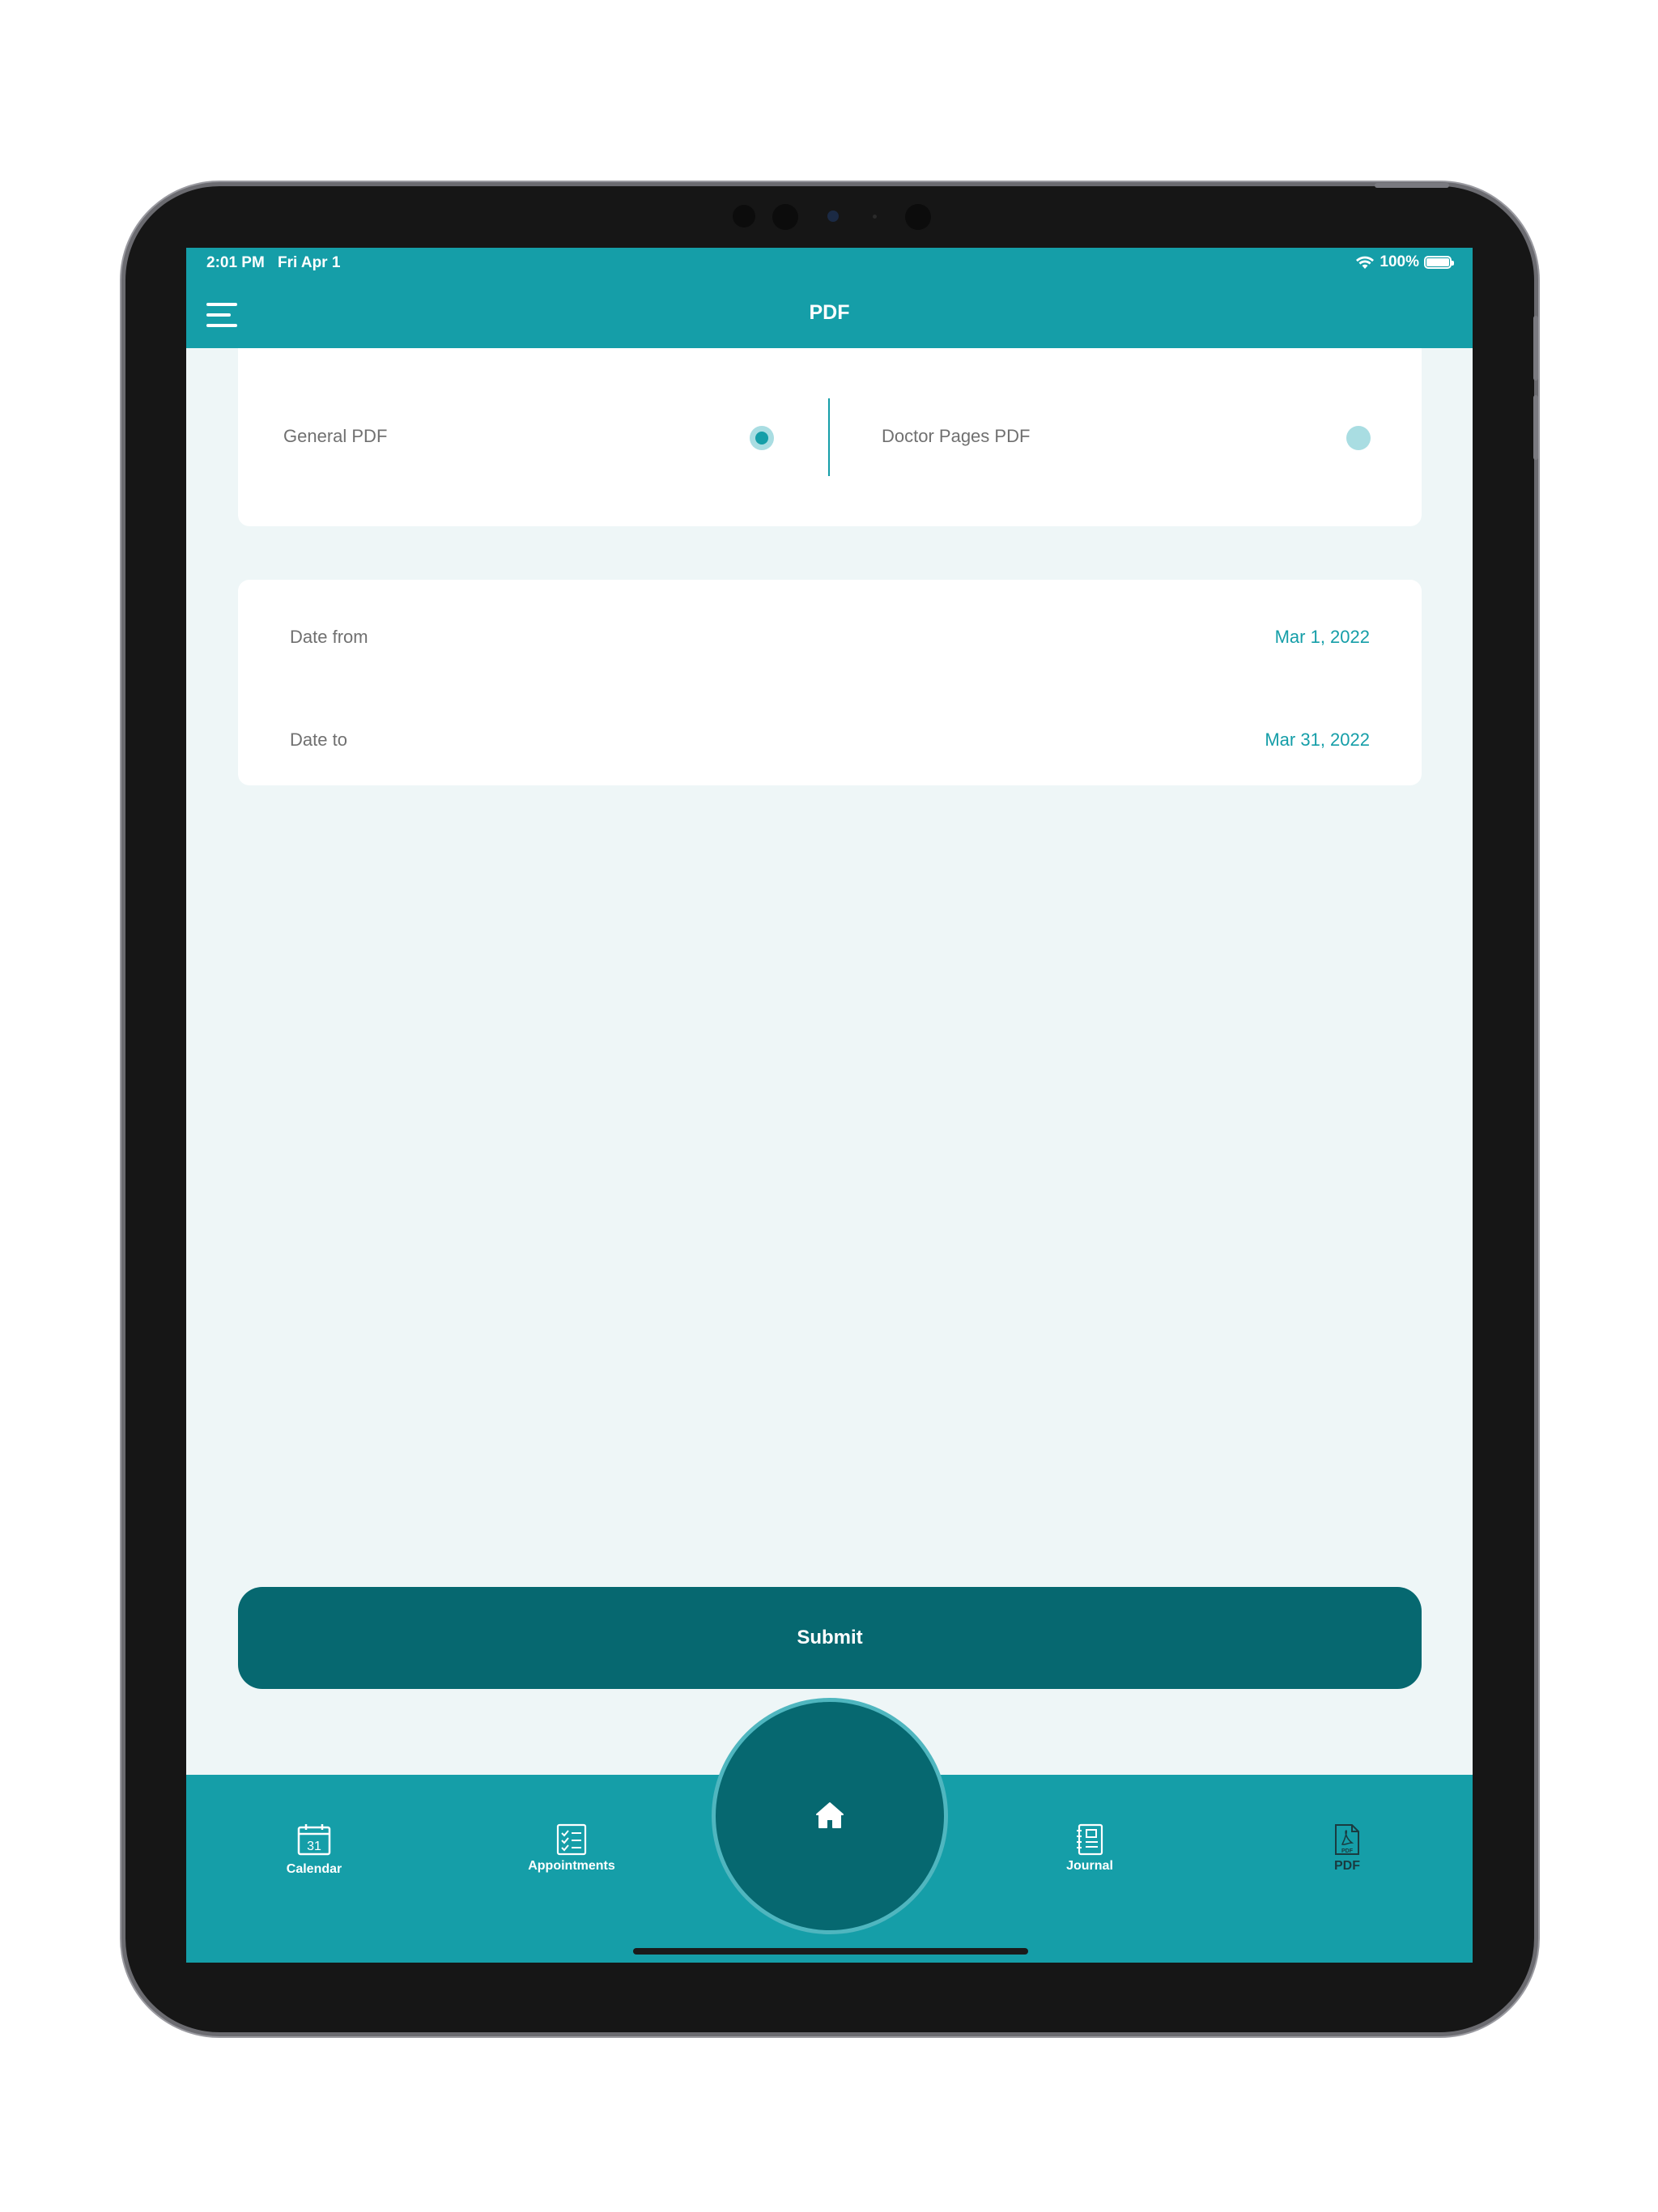  I want to click on tab-appointments: Appointments, so click(572, 1848).